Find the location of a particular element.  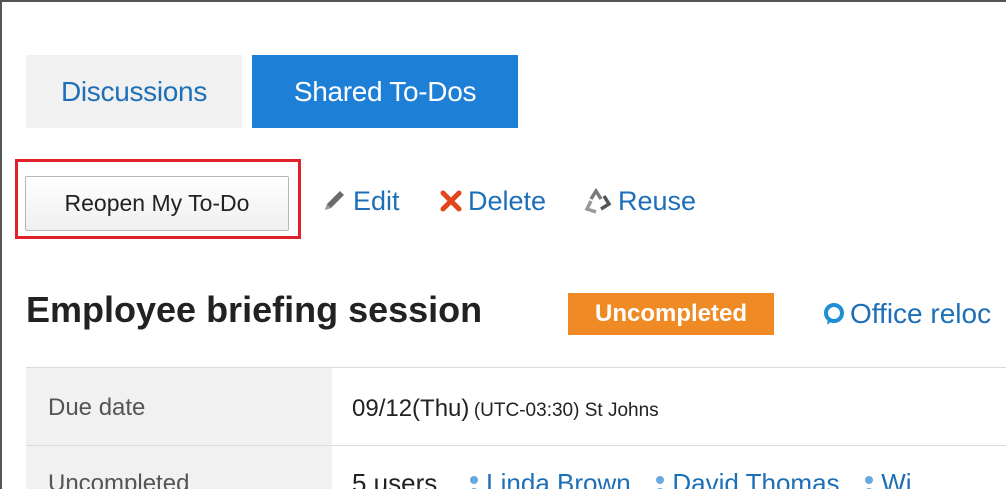

due-date-date: 09/12(Thu) is located at coordinates (411, 408).